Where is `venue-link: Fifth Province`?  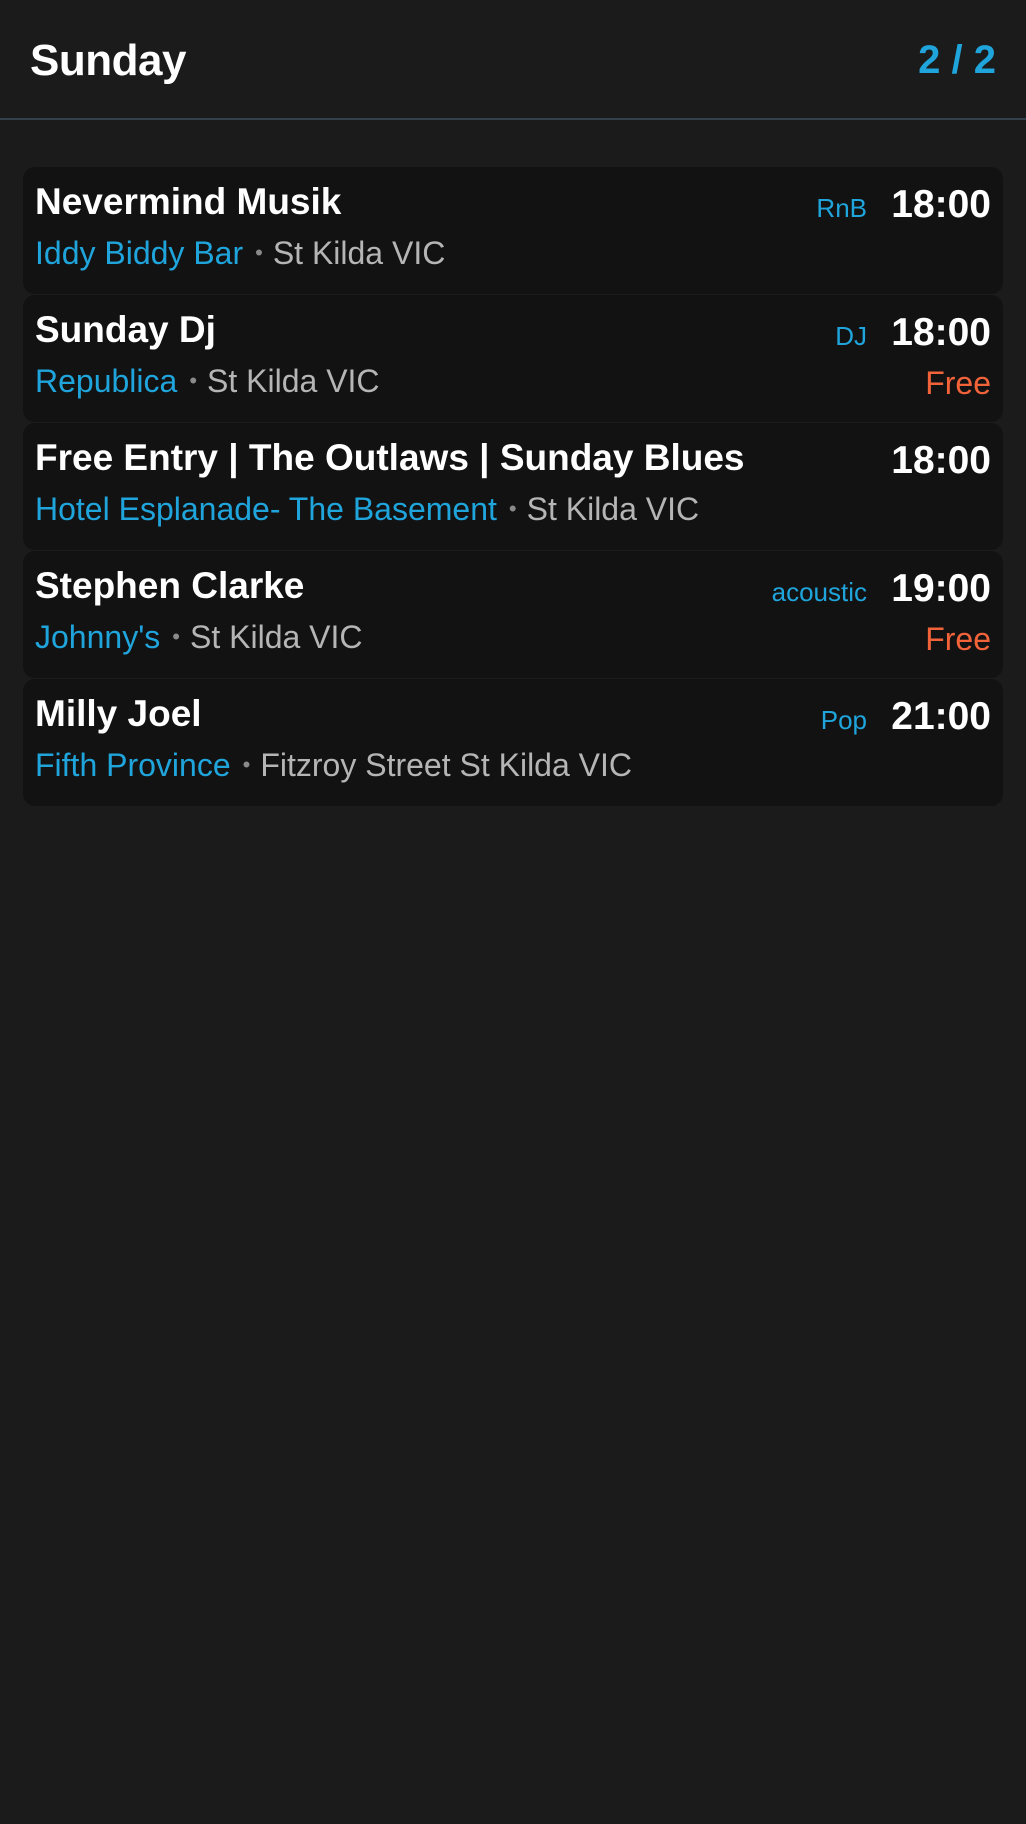 venue-link: Fifth Province is located at coordinates (133, 765).